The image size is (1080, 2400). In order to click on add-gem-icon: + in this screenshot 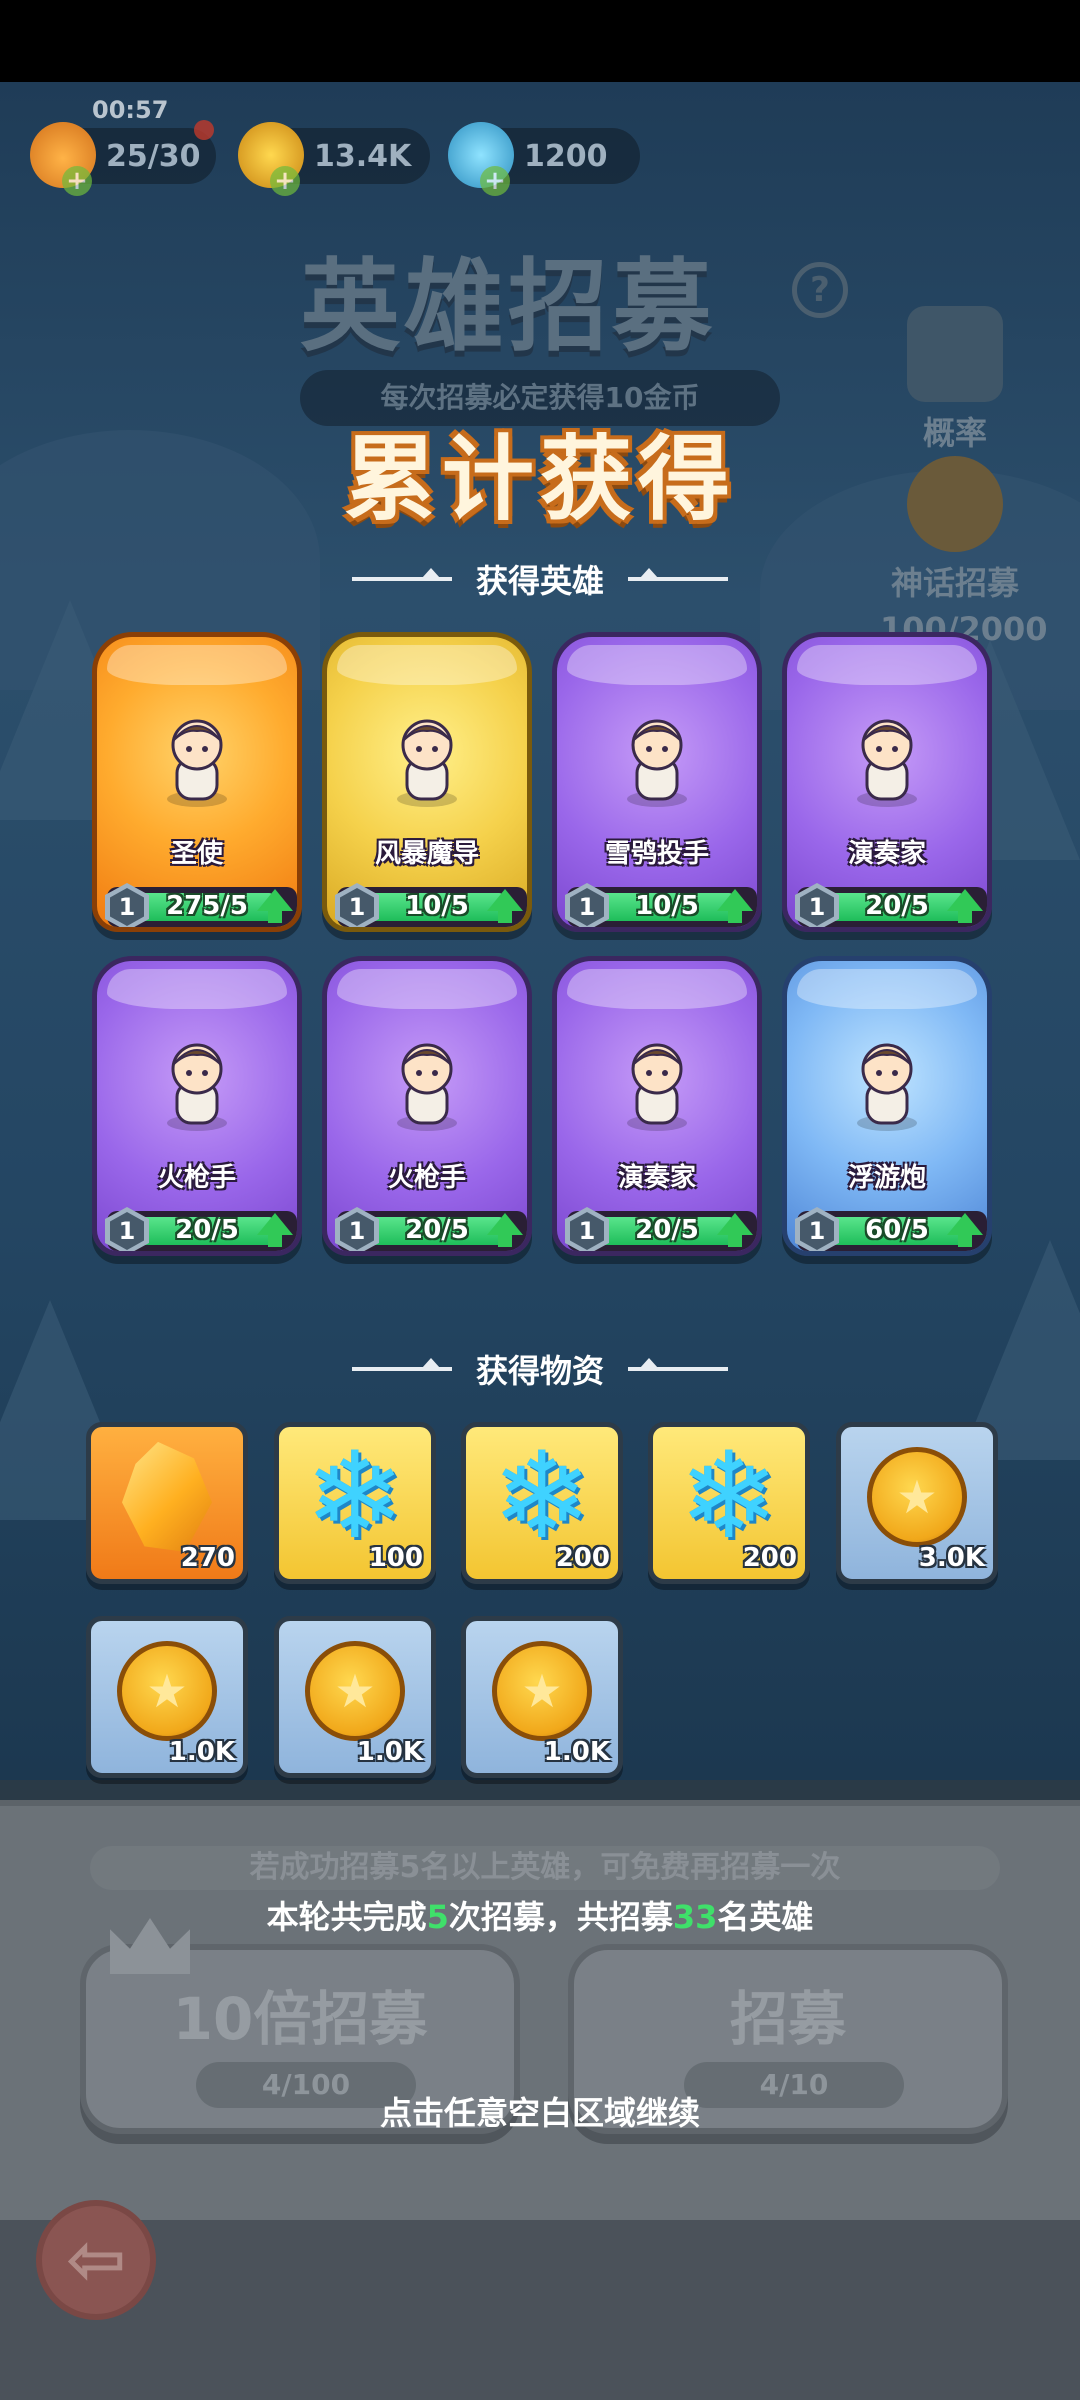, I will do `click(495, 181)`.